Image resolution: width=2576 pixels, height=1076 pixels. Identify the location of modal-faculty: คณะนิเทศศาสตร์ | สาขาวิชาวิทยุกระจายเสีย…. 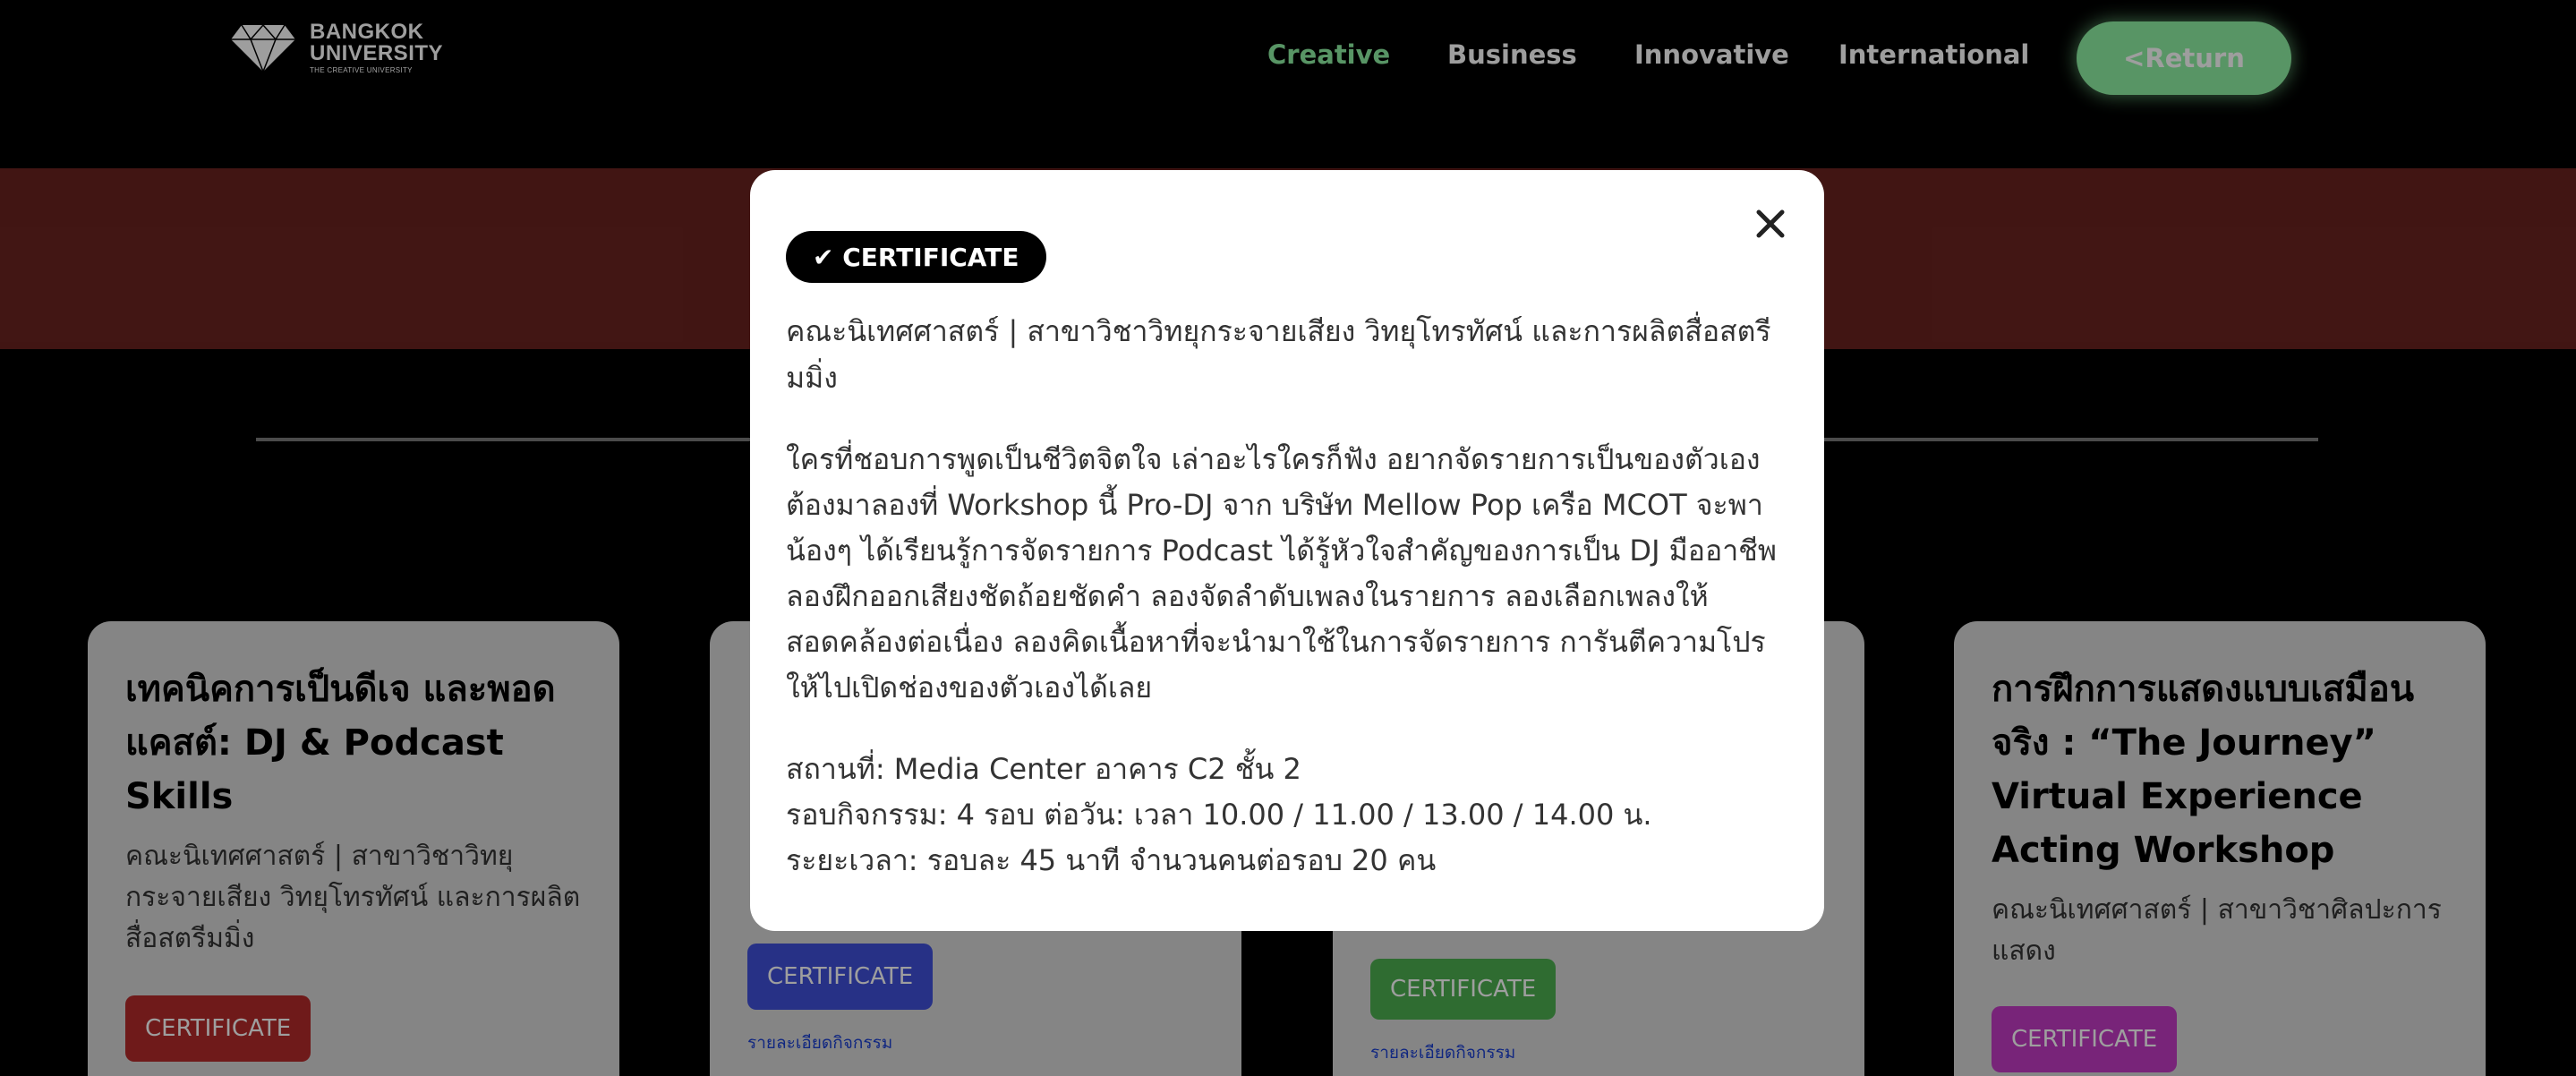
(1278, 354).